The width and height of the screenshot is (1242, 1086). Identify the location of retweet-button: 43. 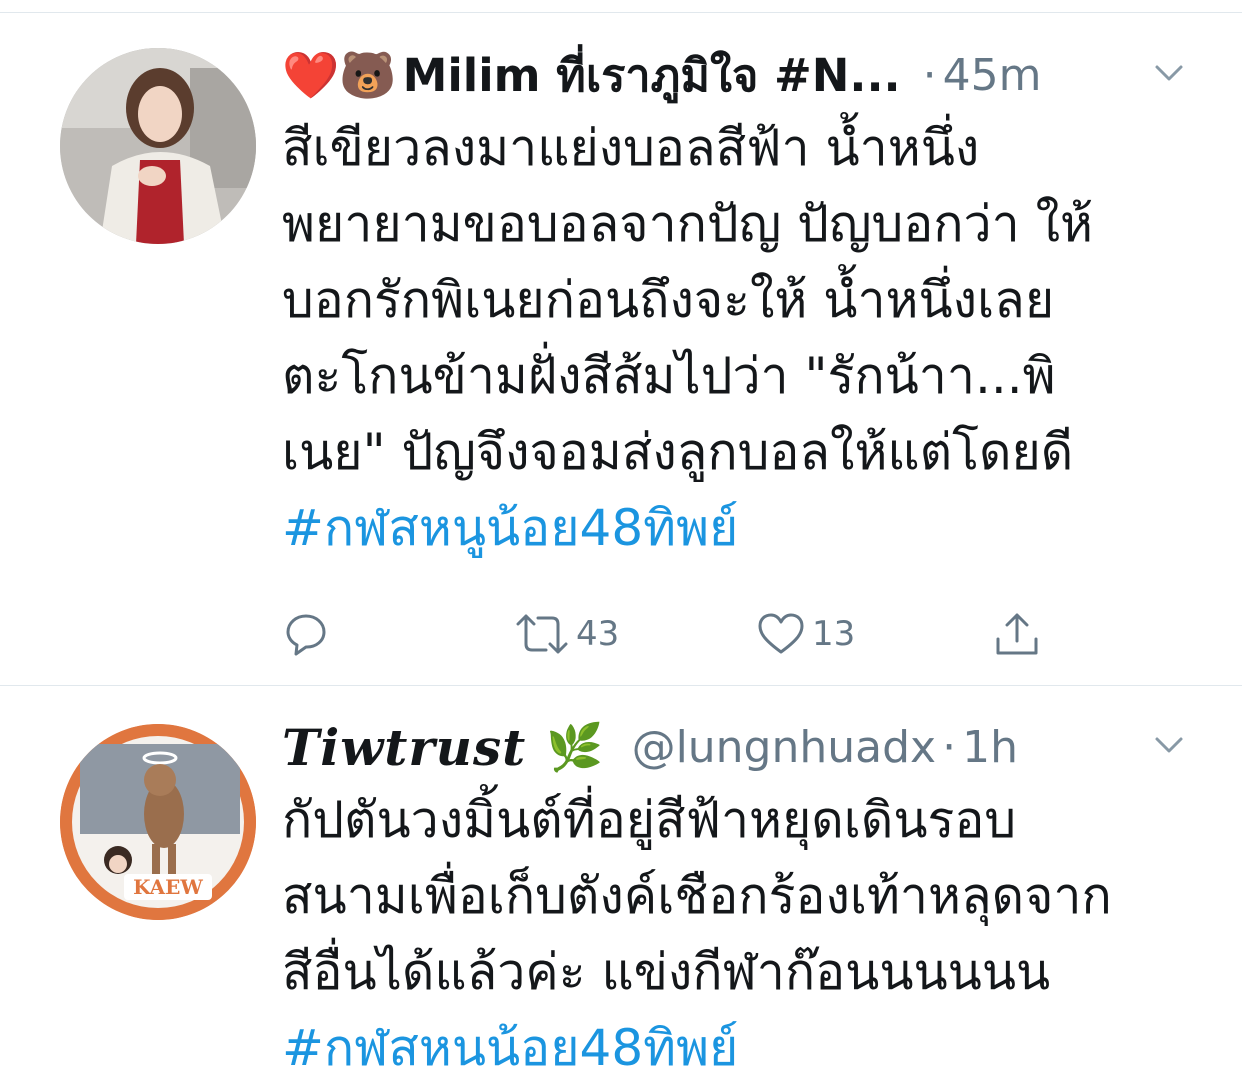
(566, 634).